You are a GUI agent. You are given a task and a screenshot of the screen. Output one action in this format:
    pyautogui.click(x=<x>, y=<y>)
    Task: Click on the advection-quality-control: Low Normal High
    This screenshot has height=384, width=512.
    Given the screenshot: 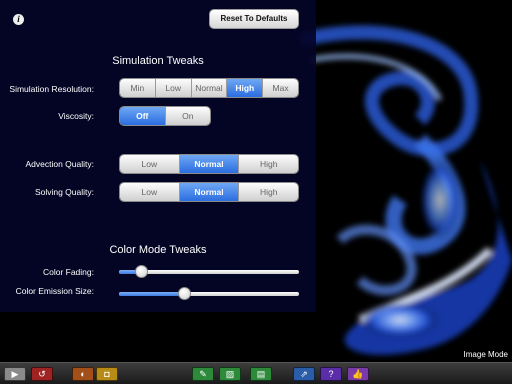 What is the action you would take?
    pyautogui.click(x=209, y=164)
    